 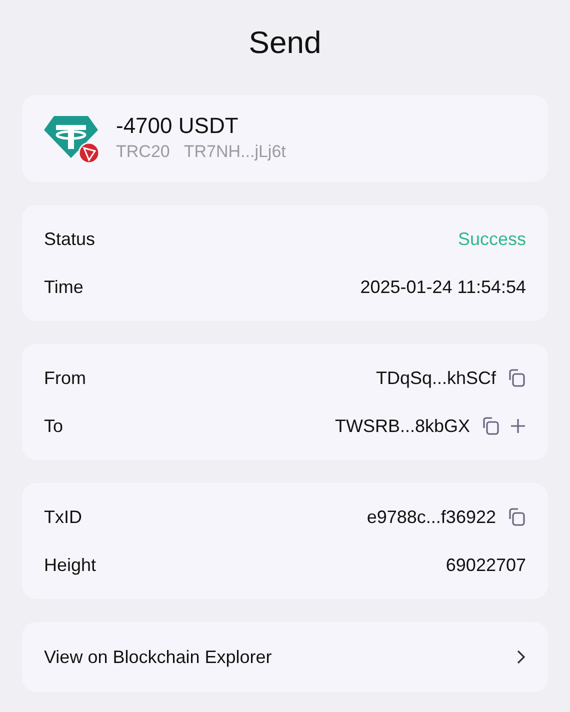 What do you see at coordinates (70, 565) in the screenshot?
I see `field-label: Height` at bounding box center [70, 565].